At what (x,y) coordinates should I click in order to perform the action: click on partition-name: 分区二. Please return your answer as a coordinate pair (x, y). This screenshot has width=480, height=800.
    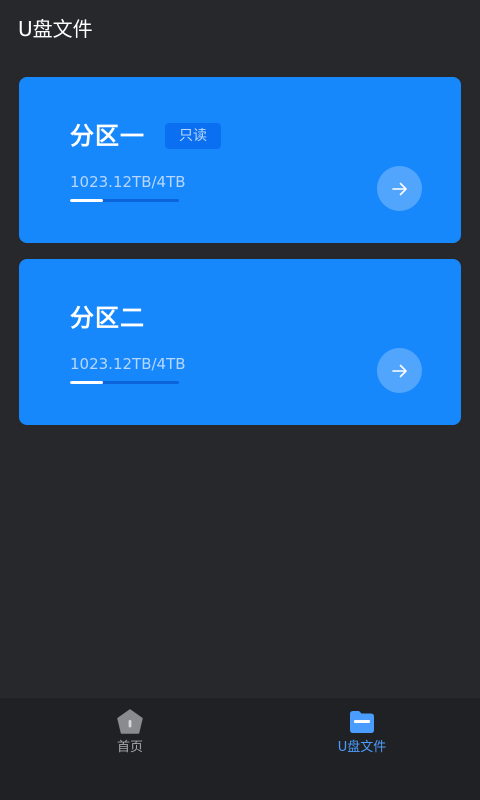
    Looking at the image, I should click on (107, 318).